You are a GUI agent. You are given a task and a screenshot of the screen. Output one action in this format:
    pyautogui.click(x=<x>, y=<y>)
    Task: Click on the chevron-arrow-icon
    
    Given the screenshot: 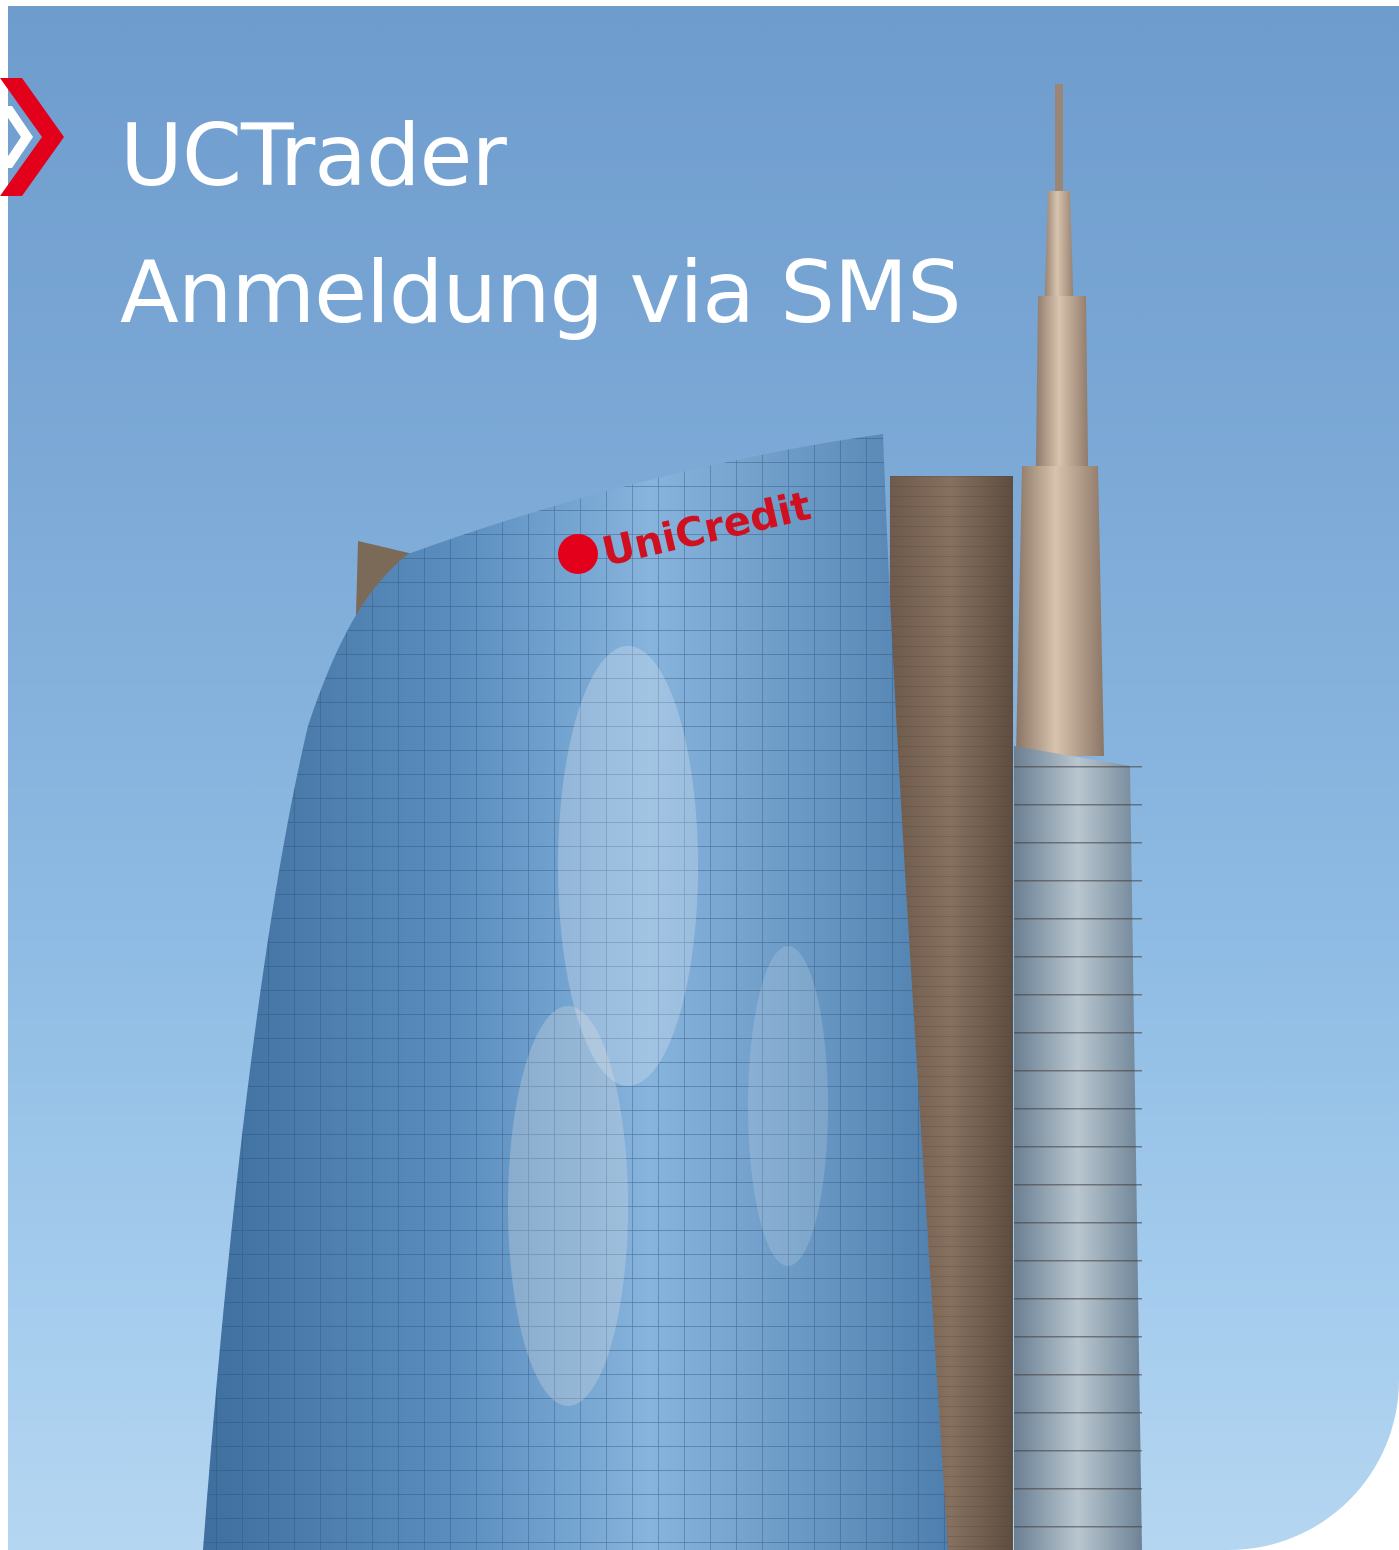 What is the action you would take?
    pyautogui.click(x=32, y=137)
    